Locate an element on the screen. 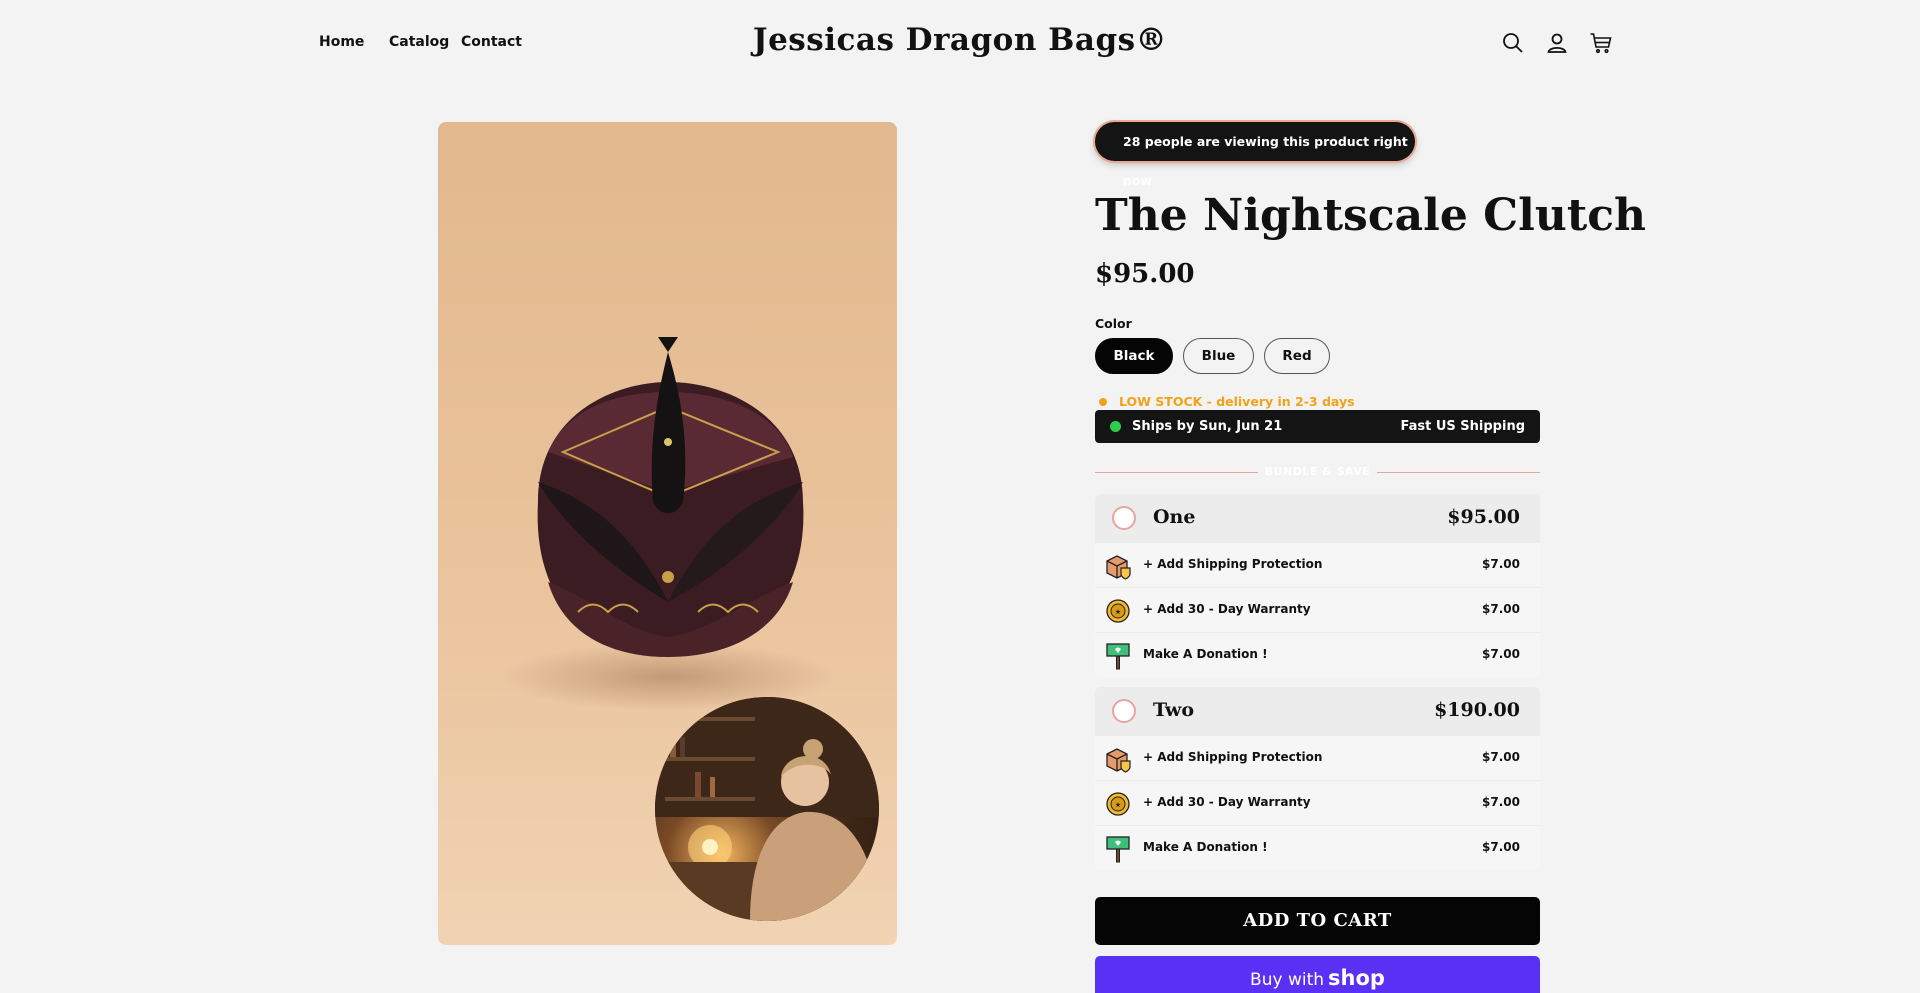 This screenshot has width=1920, height=993. search-icon is located at coordinates (1513, 43).